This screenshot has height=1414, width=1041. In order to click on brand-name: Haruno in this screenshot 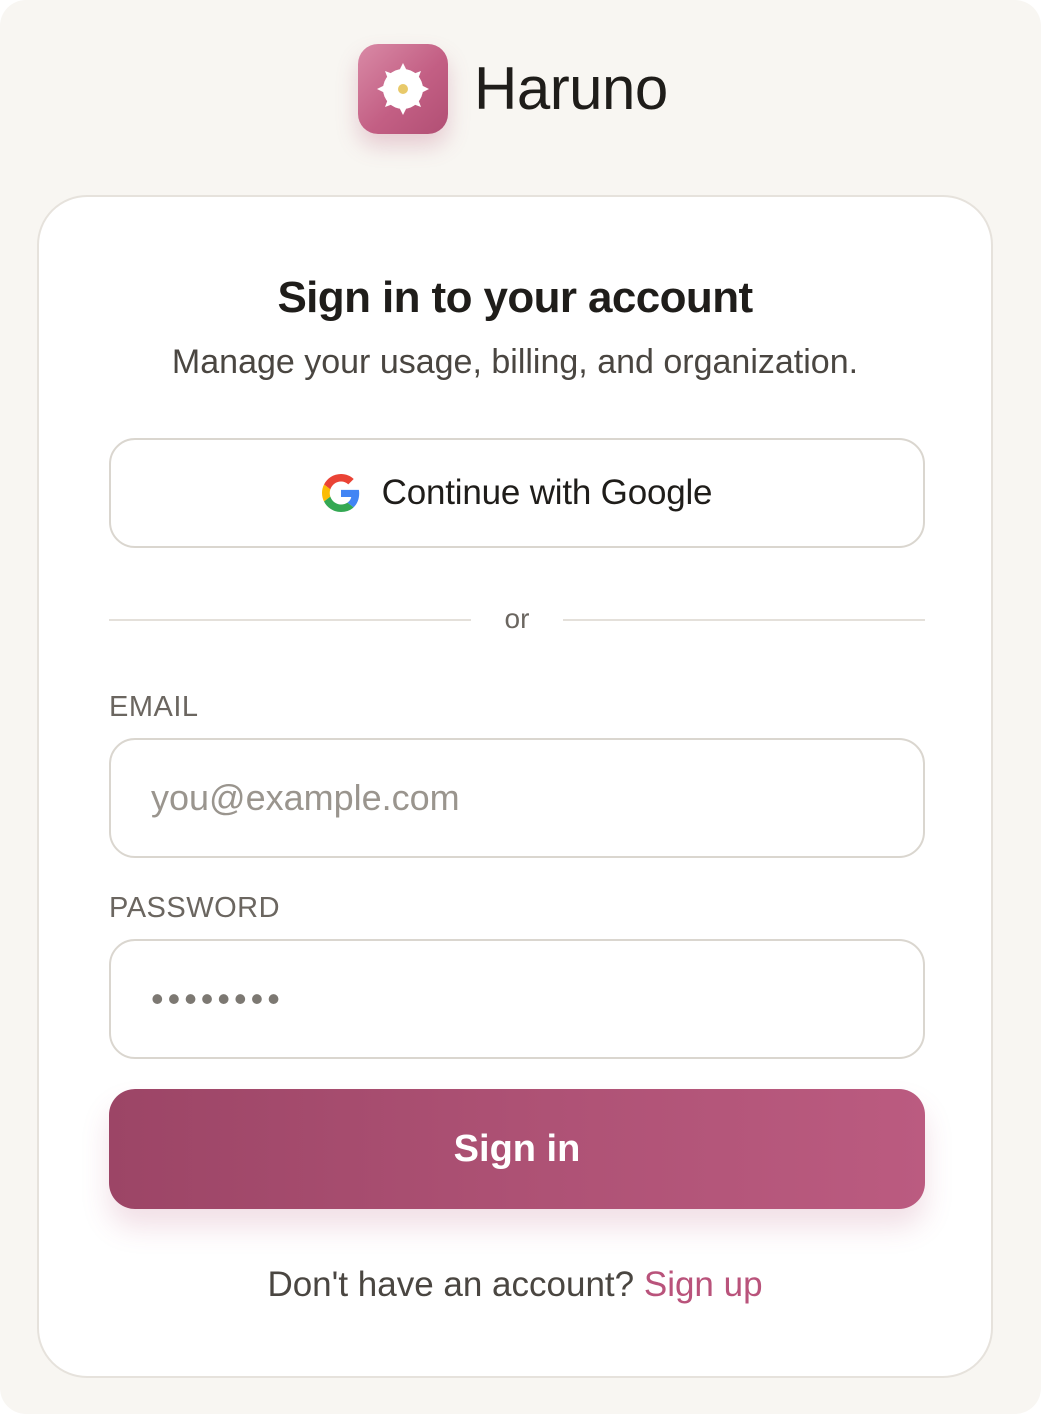, I will do `click(571, 88)`.